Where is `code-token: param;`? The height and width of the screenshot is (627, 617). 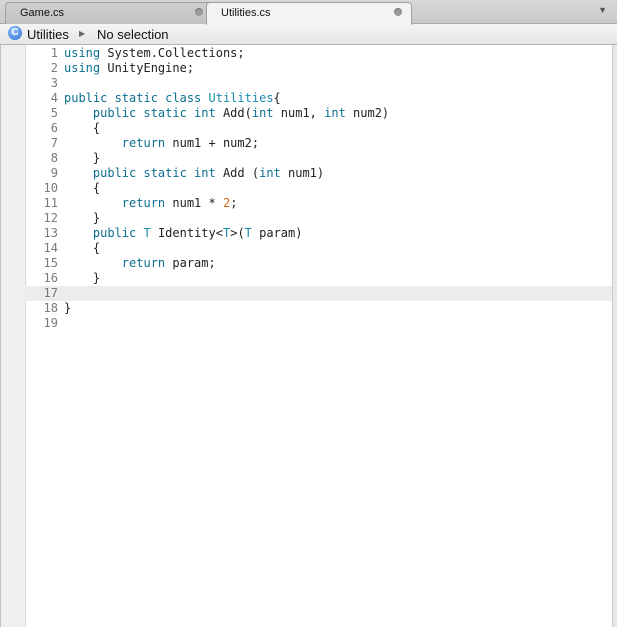
code-token: param; is located at coordinates (190, 263).